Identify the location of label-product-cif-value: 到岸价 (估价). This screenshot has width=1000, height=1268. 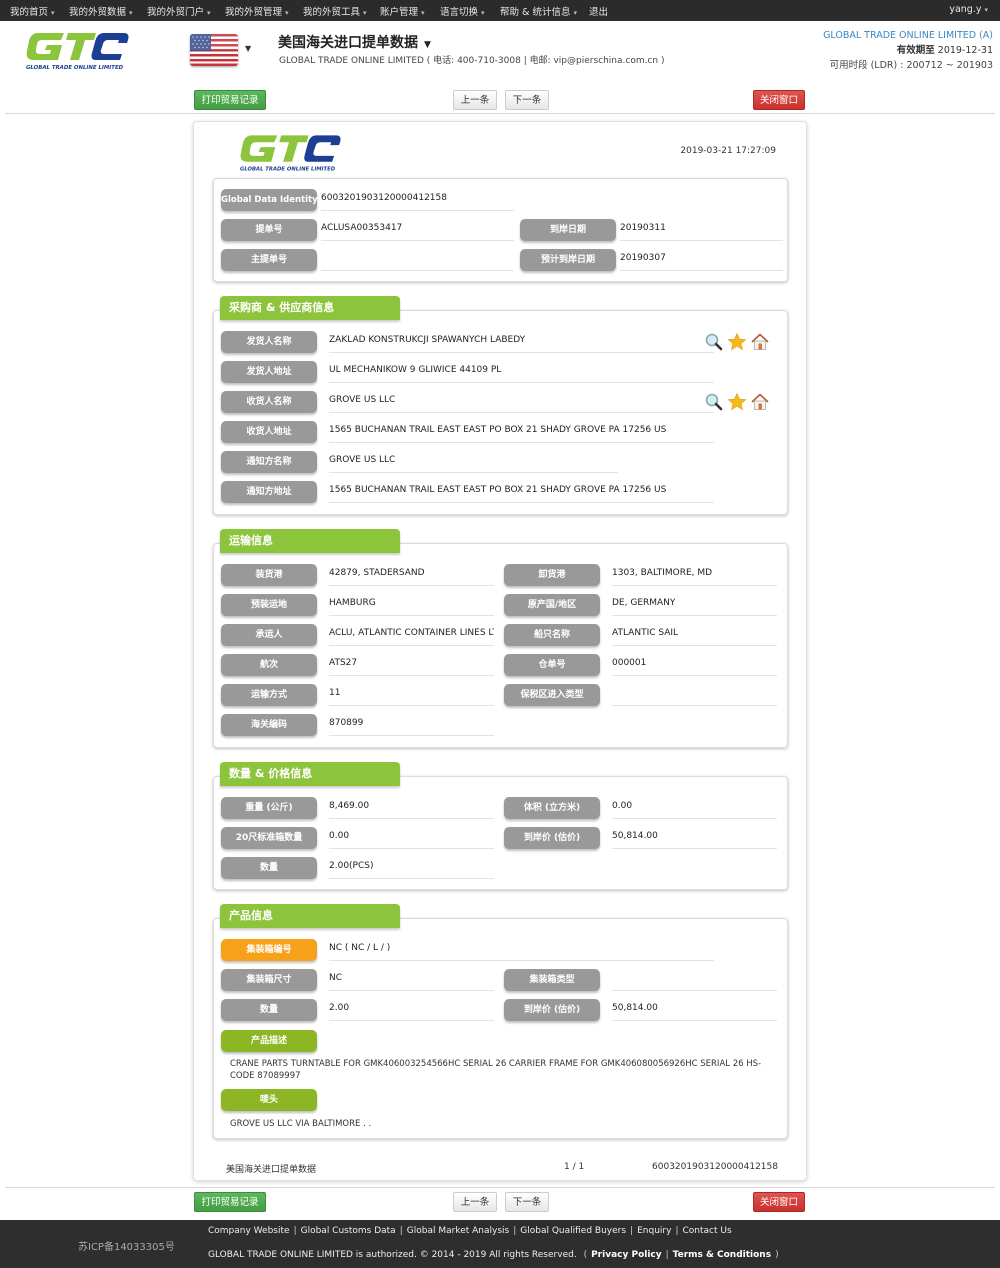
(552, 1010).